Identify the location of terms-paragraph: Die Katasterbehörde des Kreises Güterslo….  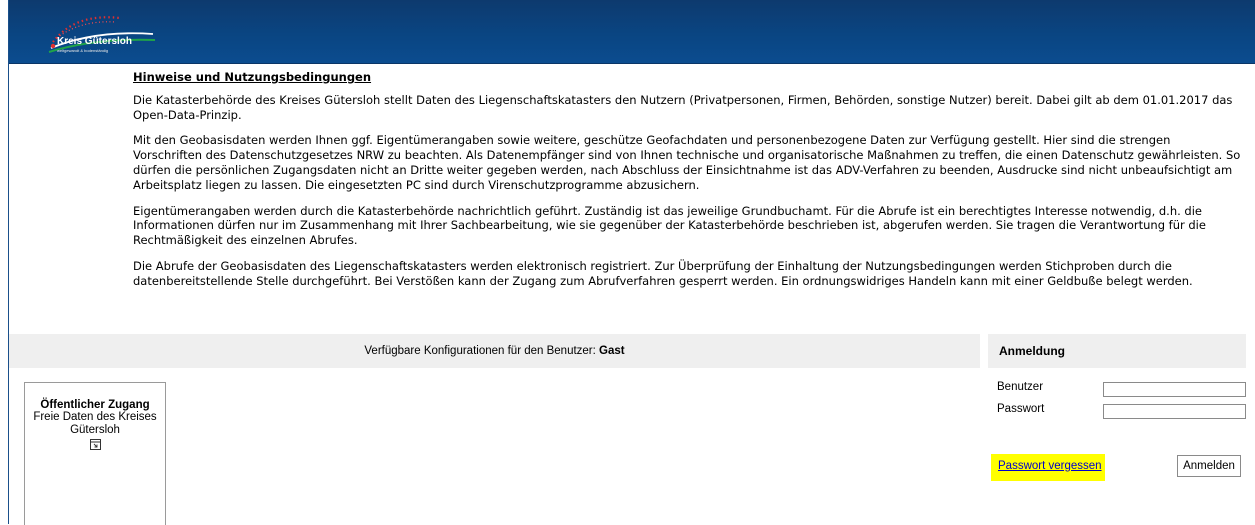
(683, 107).